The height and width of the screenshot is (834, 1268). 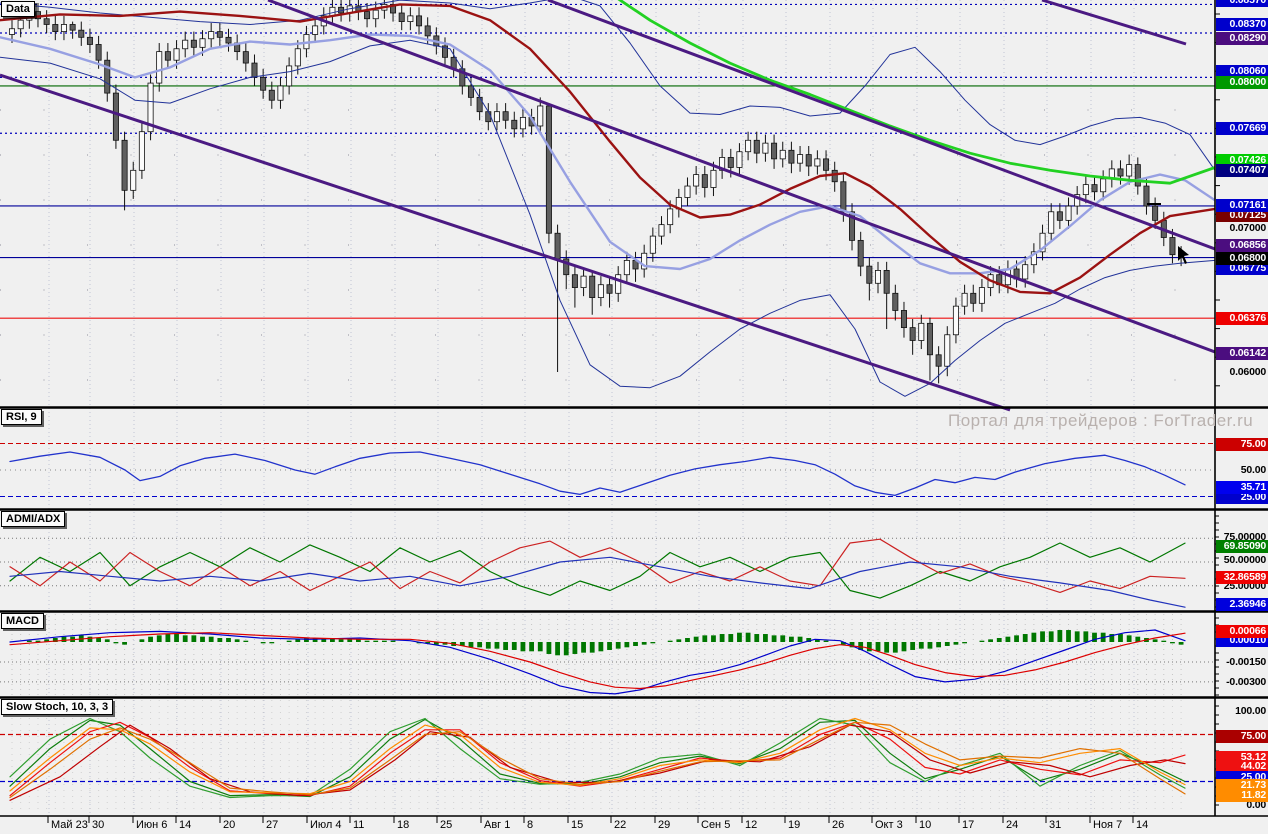 I want to click on panel-title-adx: ADMI/ADX, so click(x=33, y=519).